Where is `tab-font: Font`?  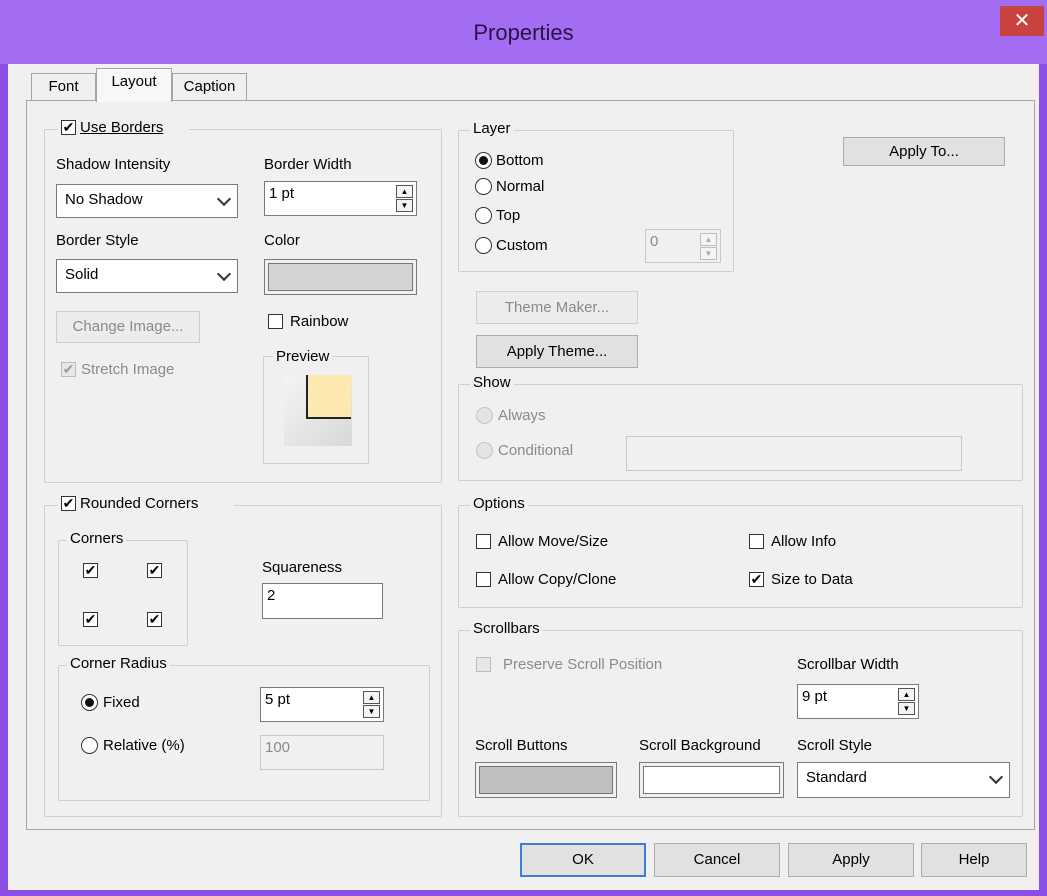
tab-font: Font is located at coordinates (63, 86).